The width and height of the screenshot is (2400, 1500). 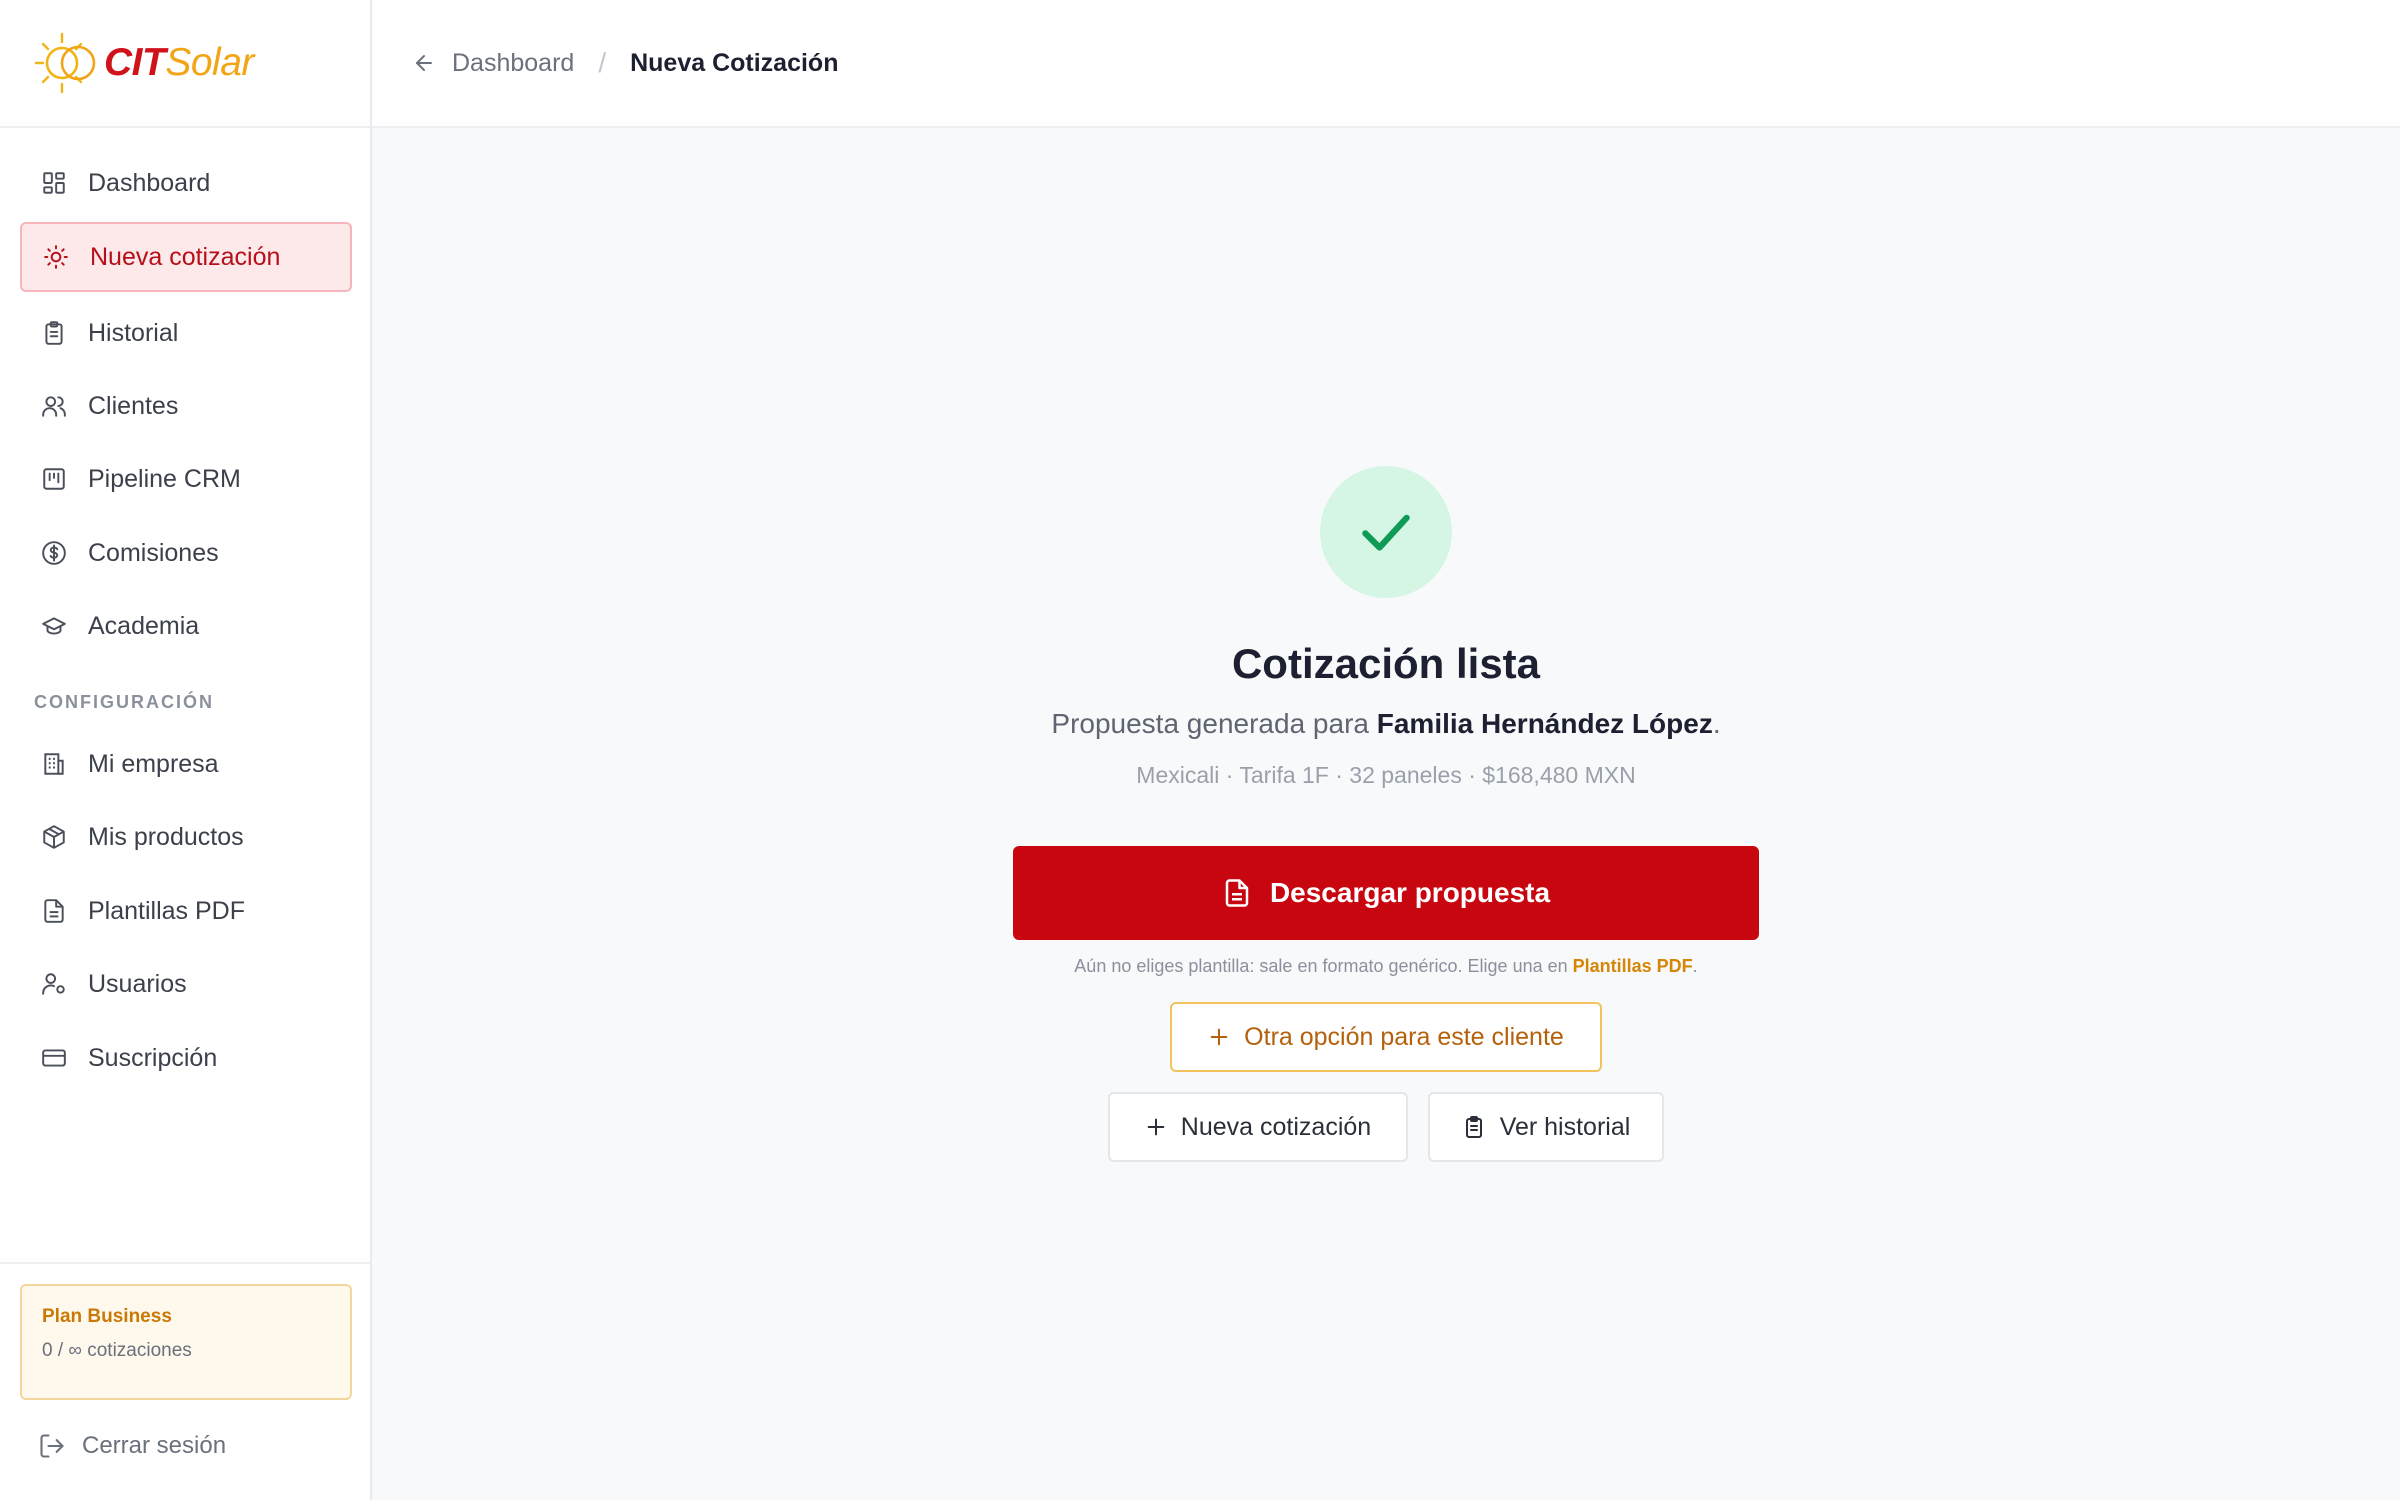 I want to click on arrow-left-icon, so click(x=424, y=63).